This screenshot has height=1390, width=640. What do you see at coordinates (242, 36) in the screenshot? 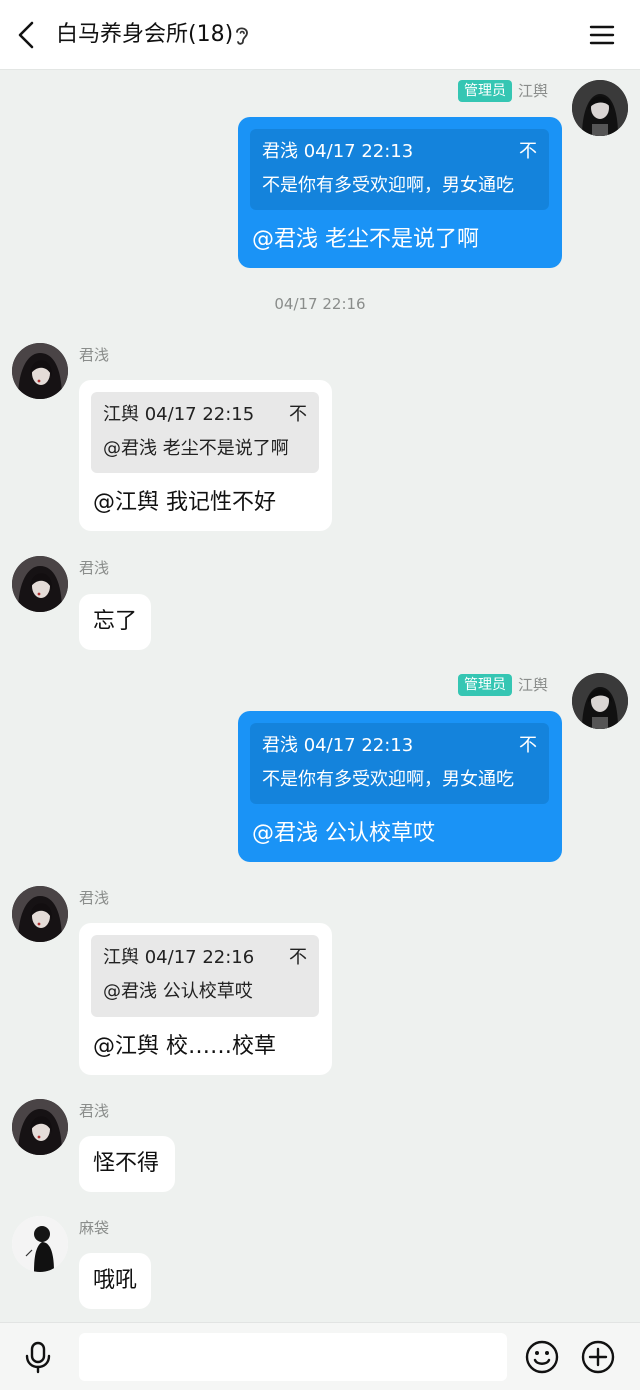
I see `ear-icon` at bounding box center [242, 36].